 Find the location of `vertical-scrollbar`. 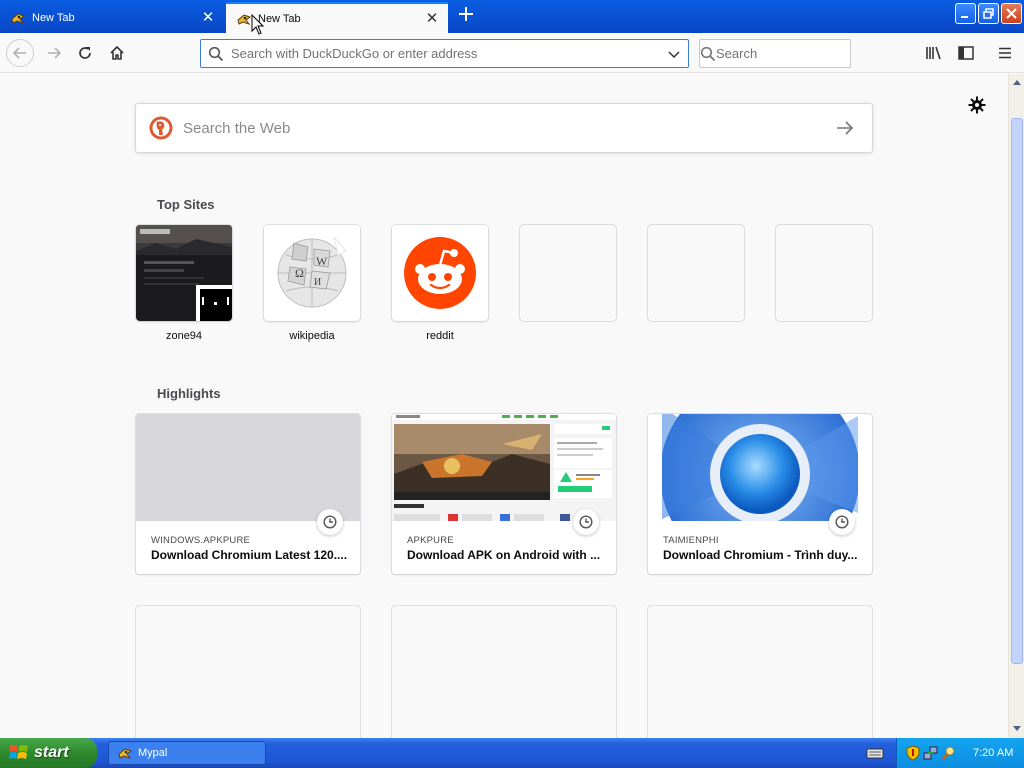

vertical-scrollbar is located at coordinates (1016, 406).